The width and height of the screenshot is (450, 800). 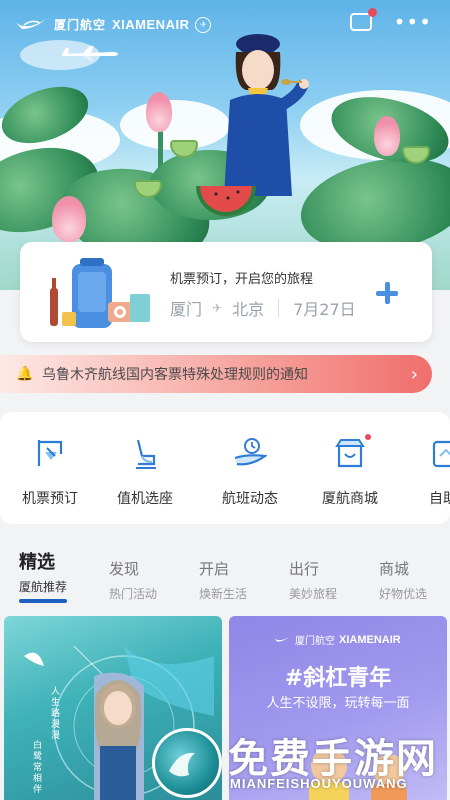 I want to click on chevron-right-icon: ›, so click(x=414, y=374).